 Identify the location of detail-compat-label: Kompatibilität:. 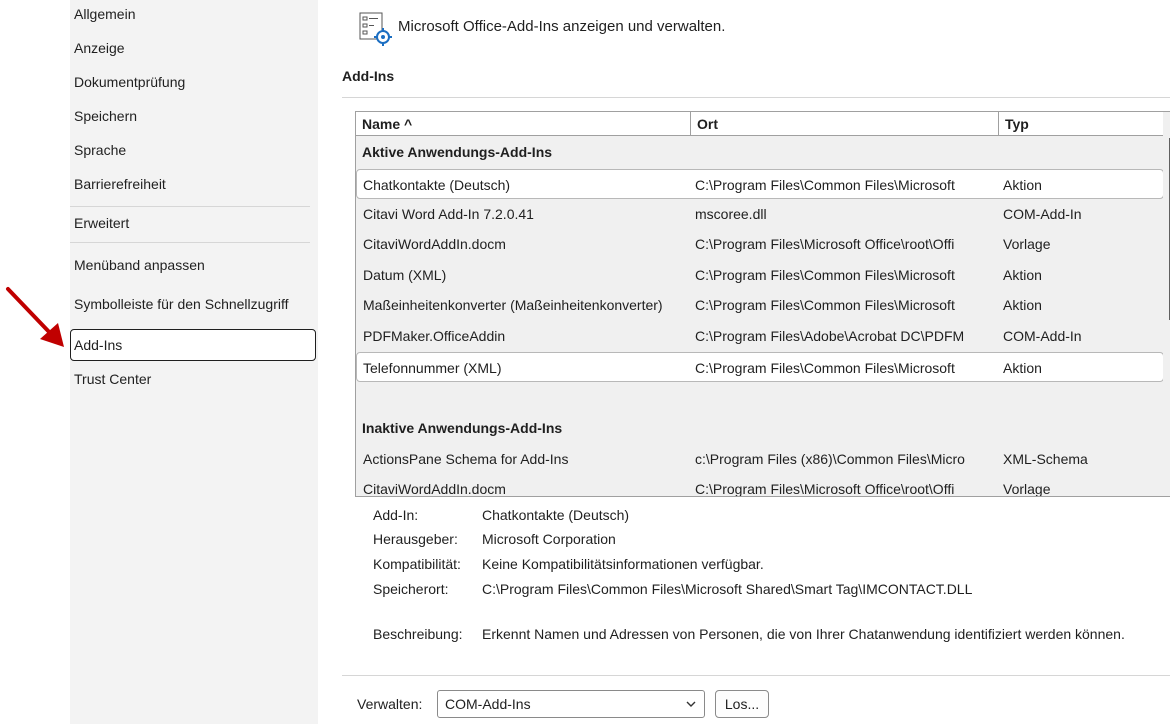
(417, 564).